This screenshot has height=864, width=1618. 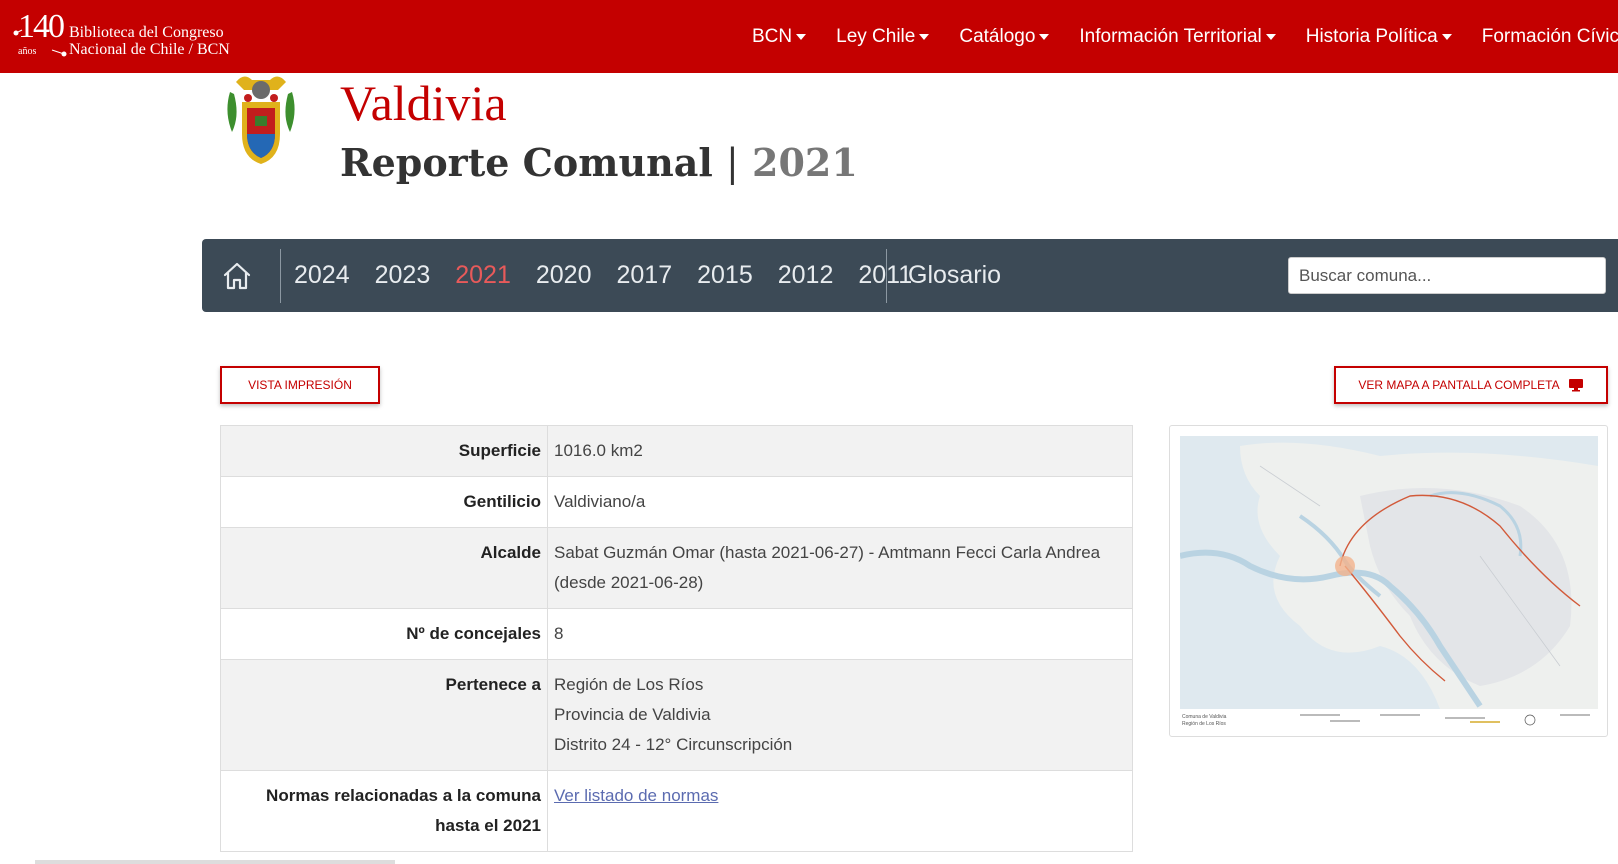 I want to click on coat-of-arms-icon, so click(x=261, y=120).